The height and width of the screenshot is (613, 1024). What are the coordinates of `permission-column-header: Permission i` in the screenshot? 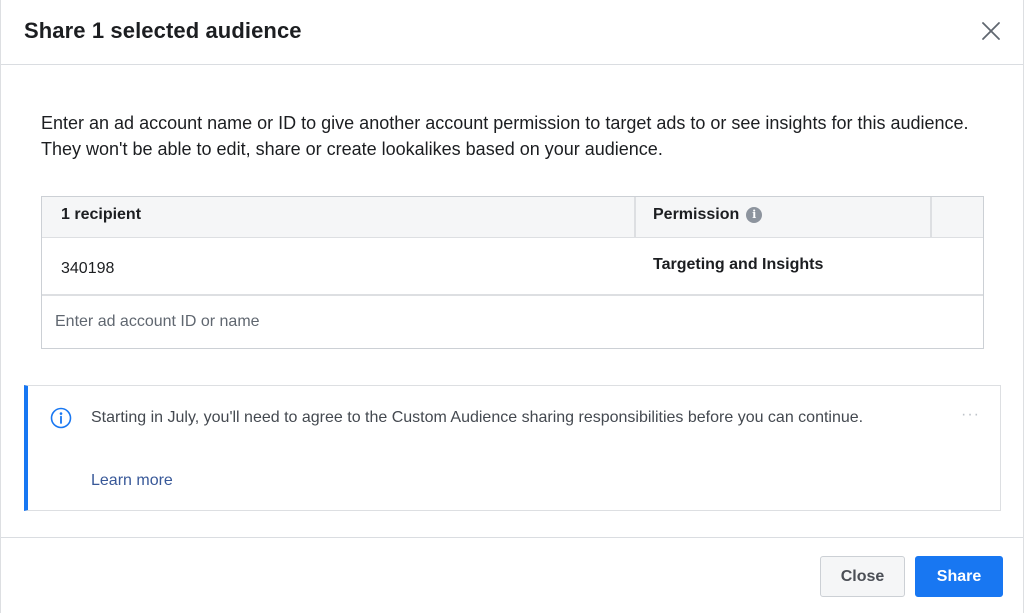 It's located at (708, 215).